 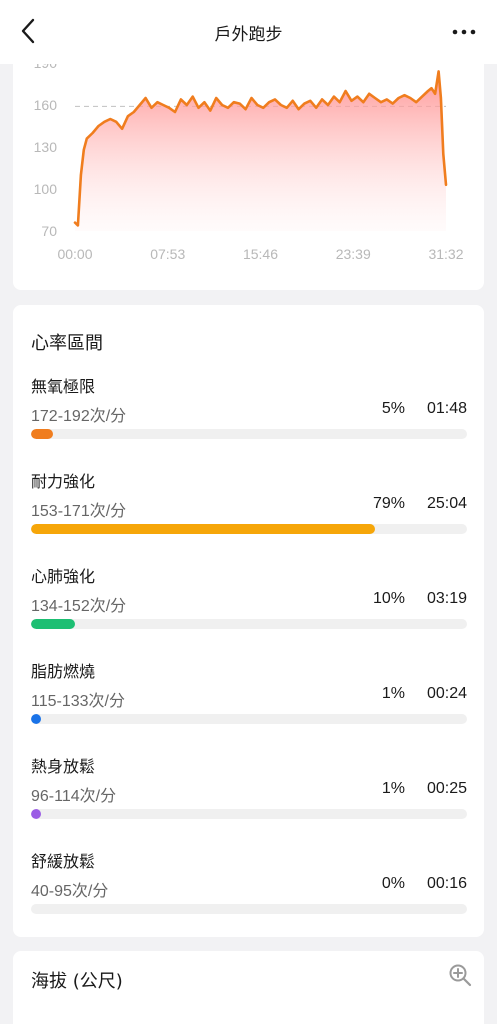 What do you see at coordinates (79, 511) in the screenshot?
I see `zone-range: 153-171次/分` at bounding box center [79, 511].